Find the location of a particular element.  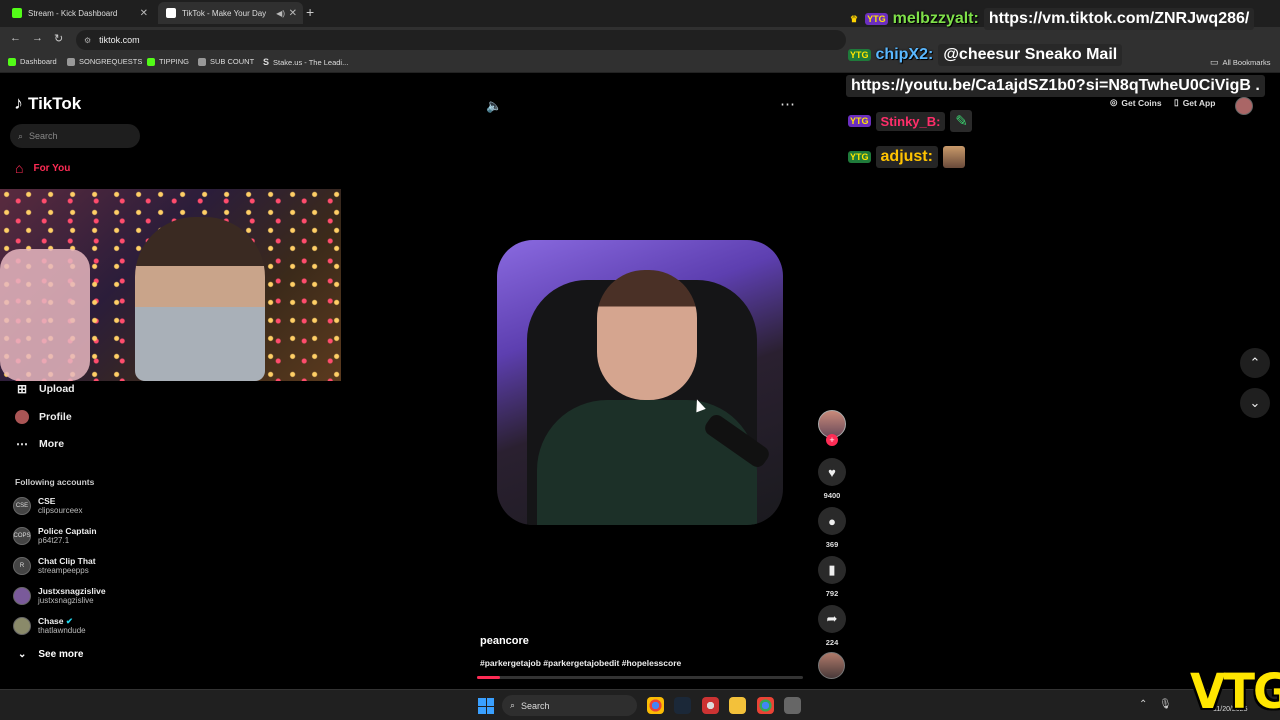

tab-title: Stream - Kick Dashboard is located at coordinates (73, 13).